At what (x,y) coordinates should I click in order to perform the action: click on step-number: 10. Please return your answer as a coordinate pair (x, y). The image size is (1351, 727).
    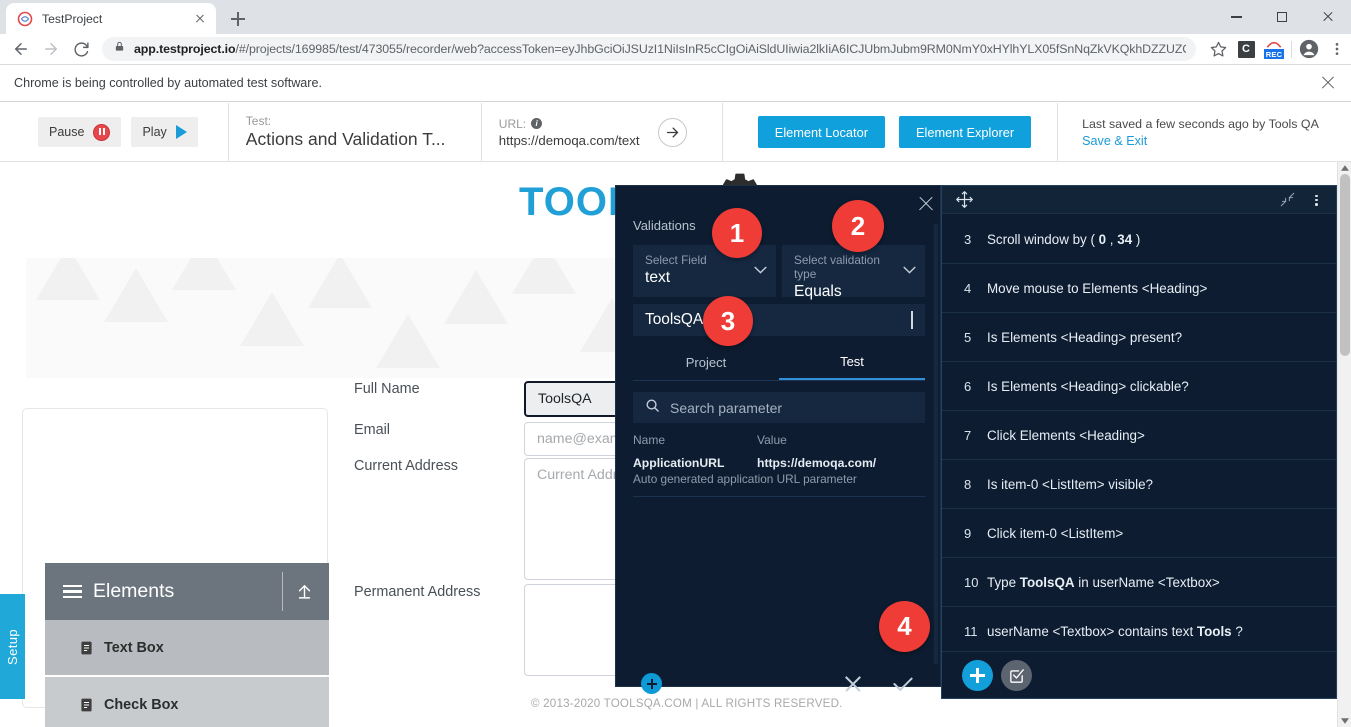
    Looking at the image, I should click on (971, 582).